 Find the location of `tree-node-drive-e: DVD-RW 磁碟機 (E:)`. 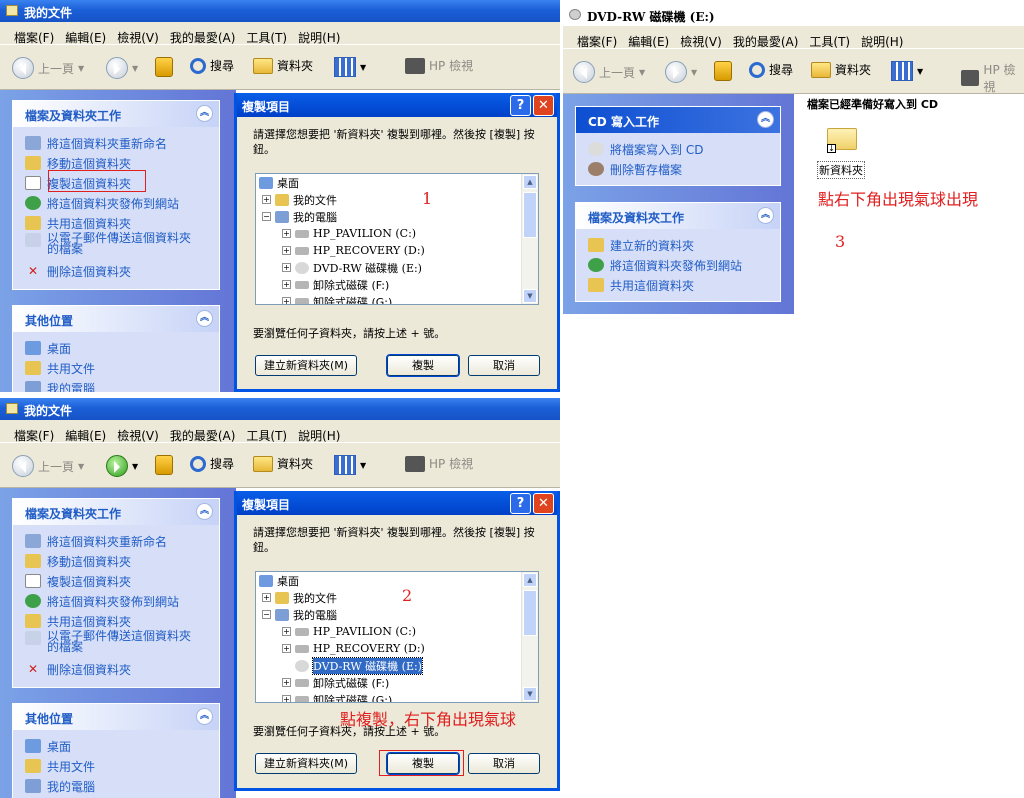

tree-node-drive-e: DVD-RW 磁碟機 (E:) is located at coordinates (397, 665).